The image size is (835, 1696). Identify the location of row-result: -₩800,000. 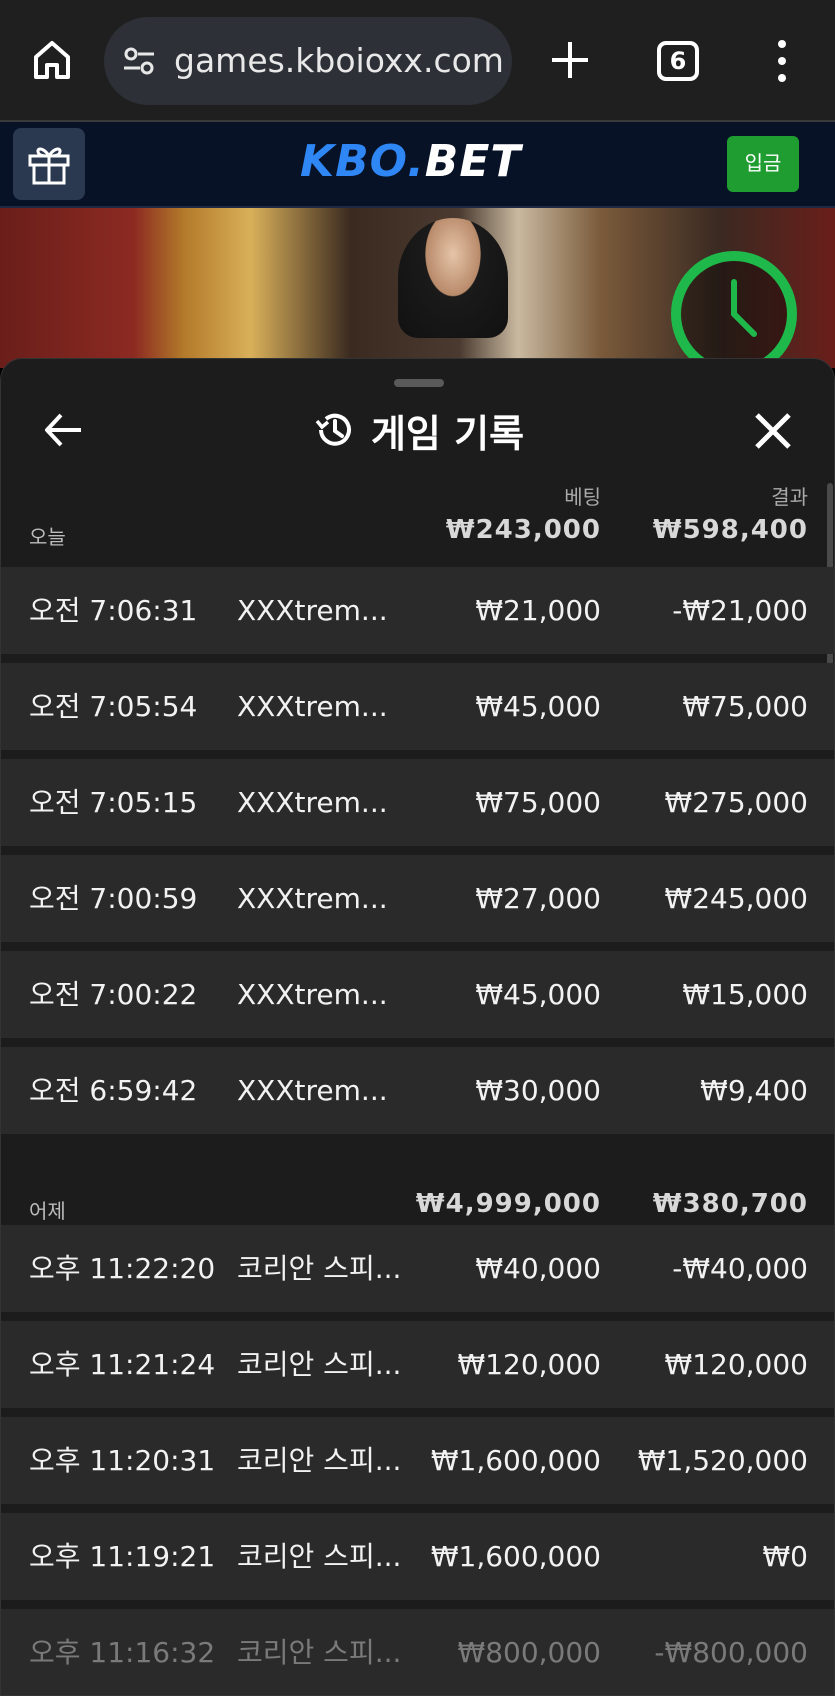
(731, 1652).